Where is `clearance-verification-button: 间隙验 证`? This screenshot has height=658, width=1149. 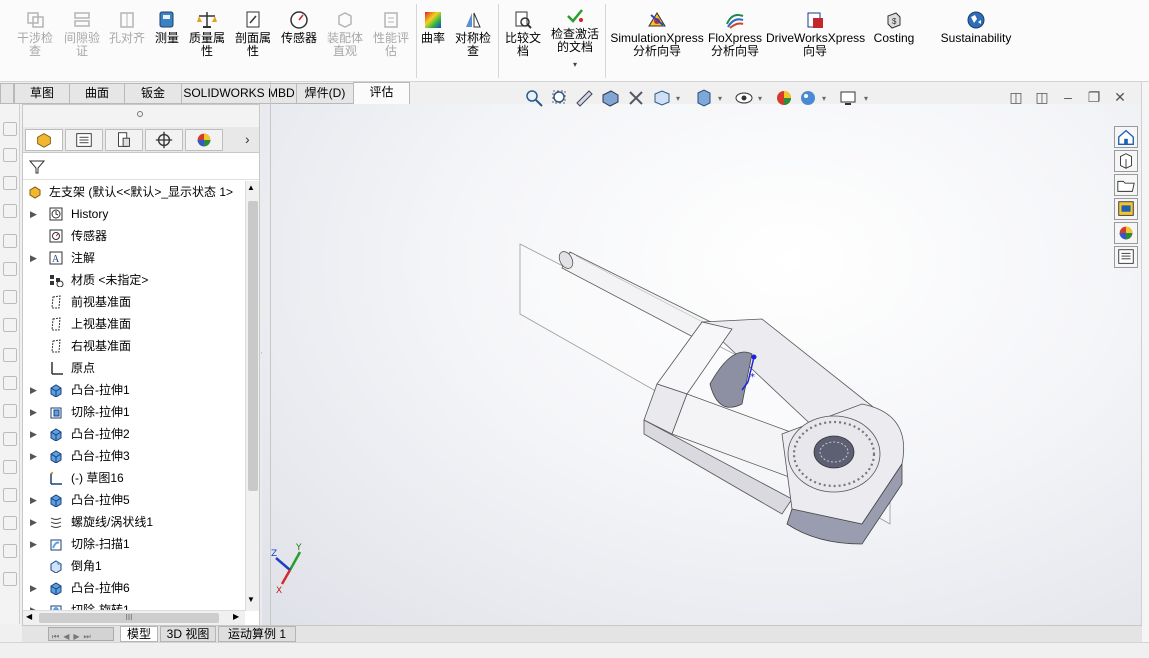 clearance-verification-button: 间隙验 证 is located at coordinates (82, 34).